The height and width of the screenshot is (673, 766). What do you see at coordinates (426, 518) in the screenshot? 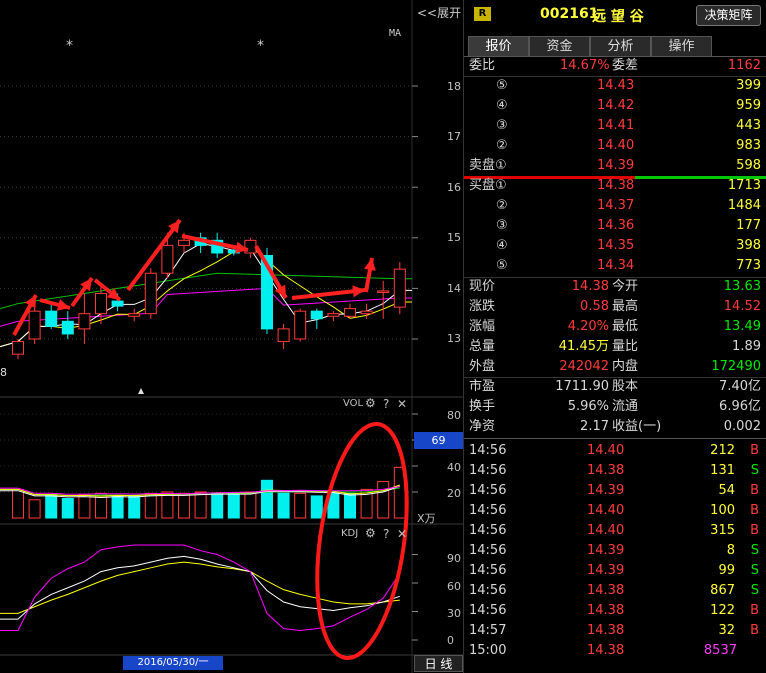
I see `vol-unit-label: X万` at bounding box center [426, 518].